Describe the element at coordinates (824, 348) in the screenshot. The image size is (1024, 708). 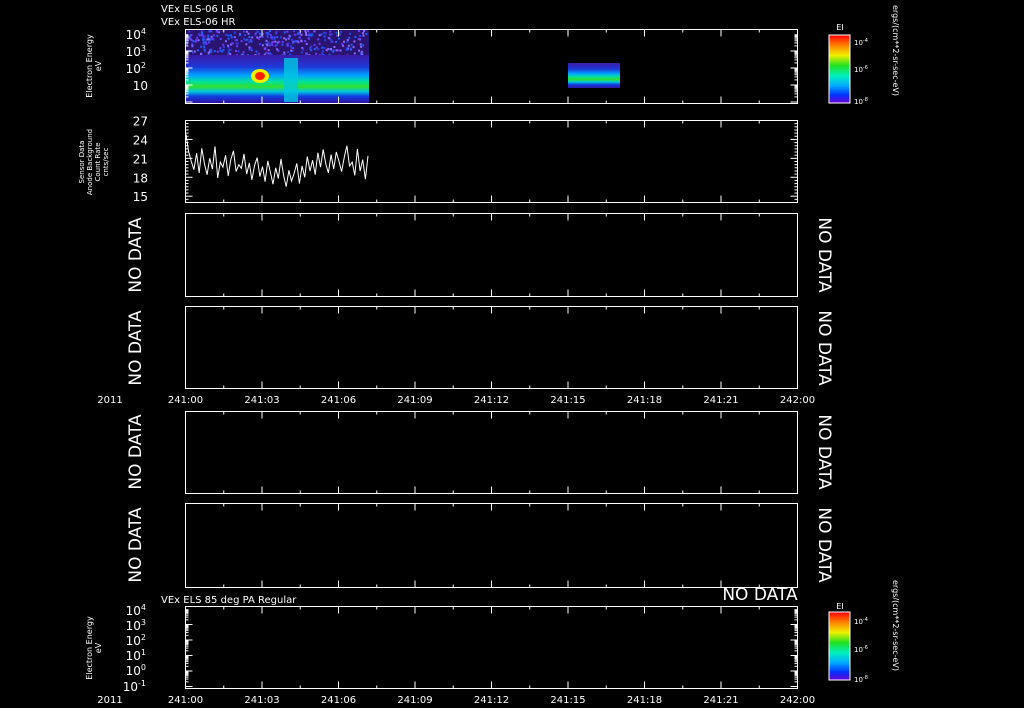
I see `no-data-right-4: NO DATA` at that location.